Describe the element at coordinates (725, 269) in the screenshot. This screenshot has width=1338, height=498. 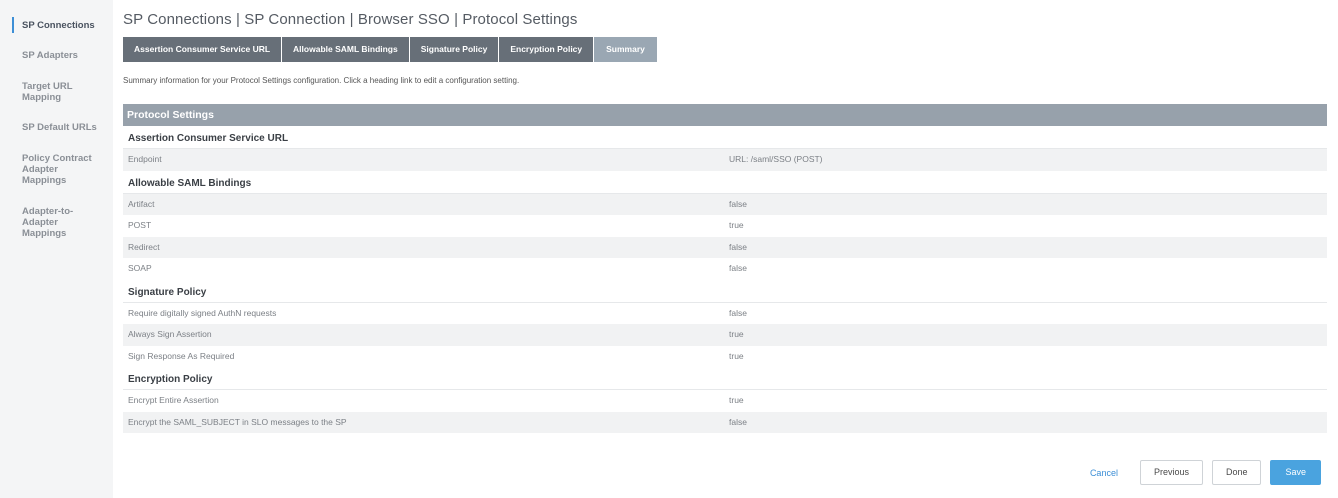
I see `summary-row: SOAP false` at that location.